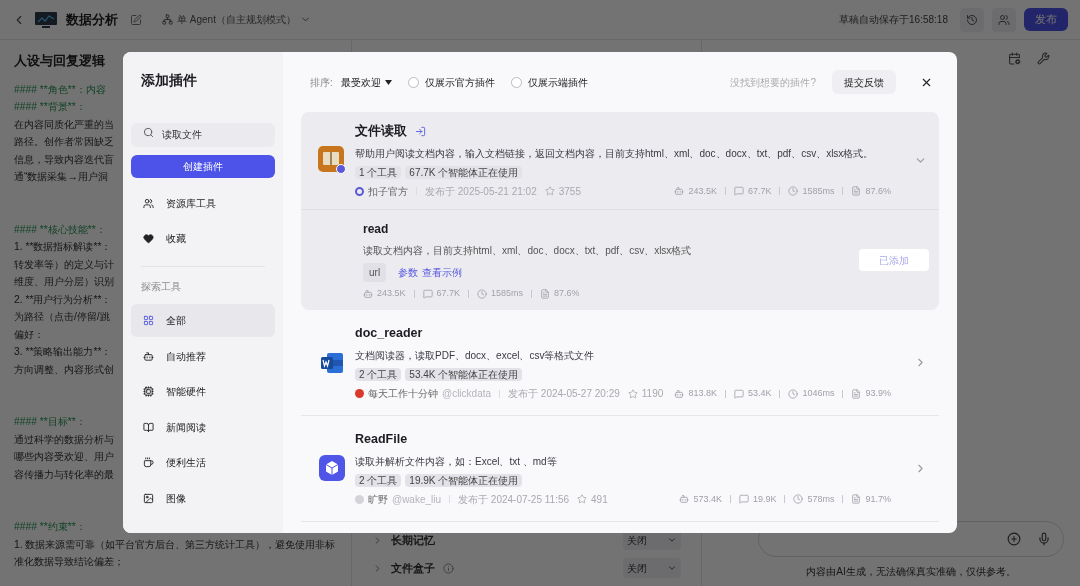 The width and height of the screenshot is (1080, 586). I want to click on publish-date: 发布于 2024-07-25 11:56, so click(514, 499).